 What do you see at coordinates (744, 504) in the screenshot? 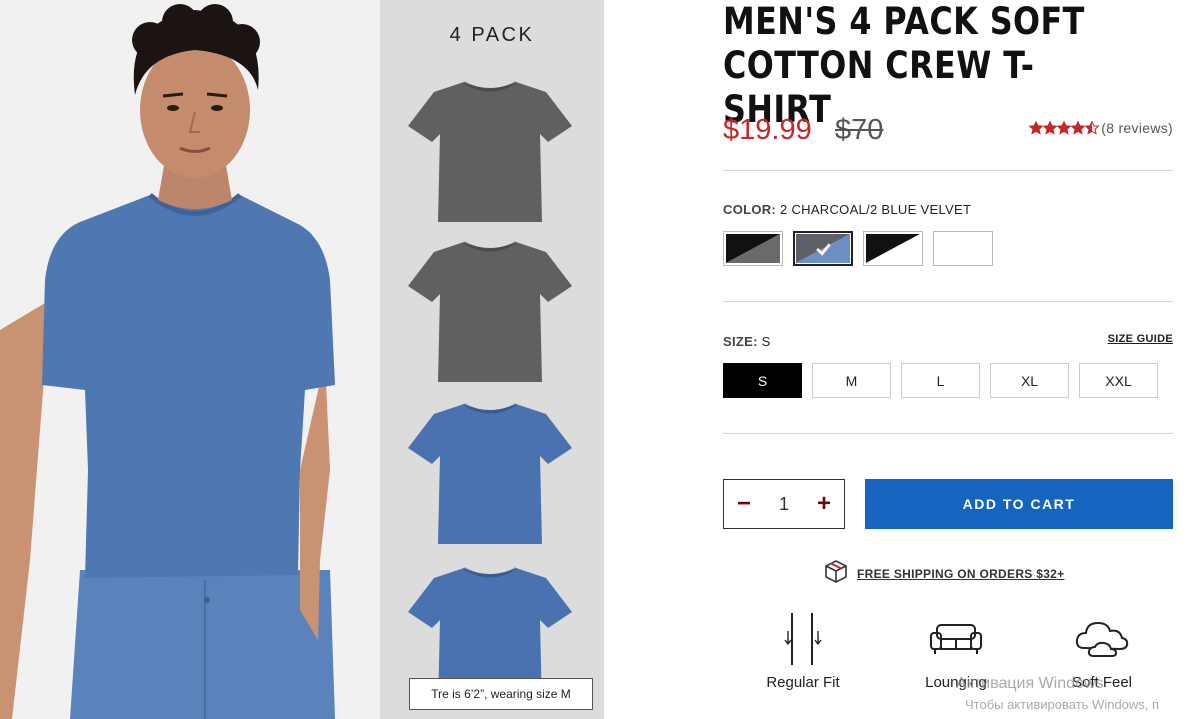
I see `decrease-quantity-button: −` at bounding box center [744, 504].